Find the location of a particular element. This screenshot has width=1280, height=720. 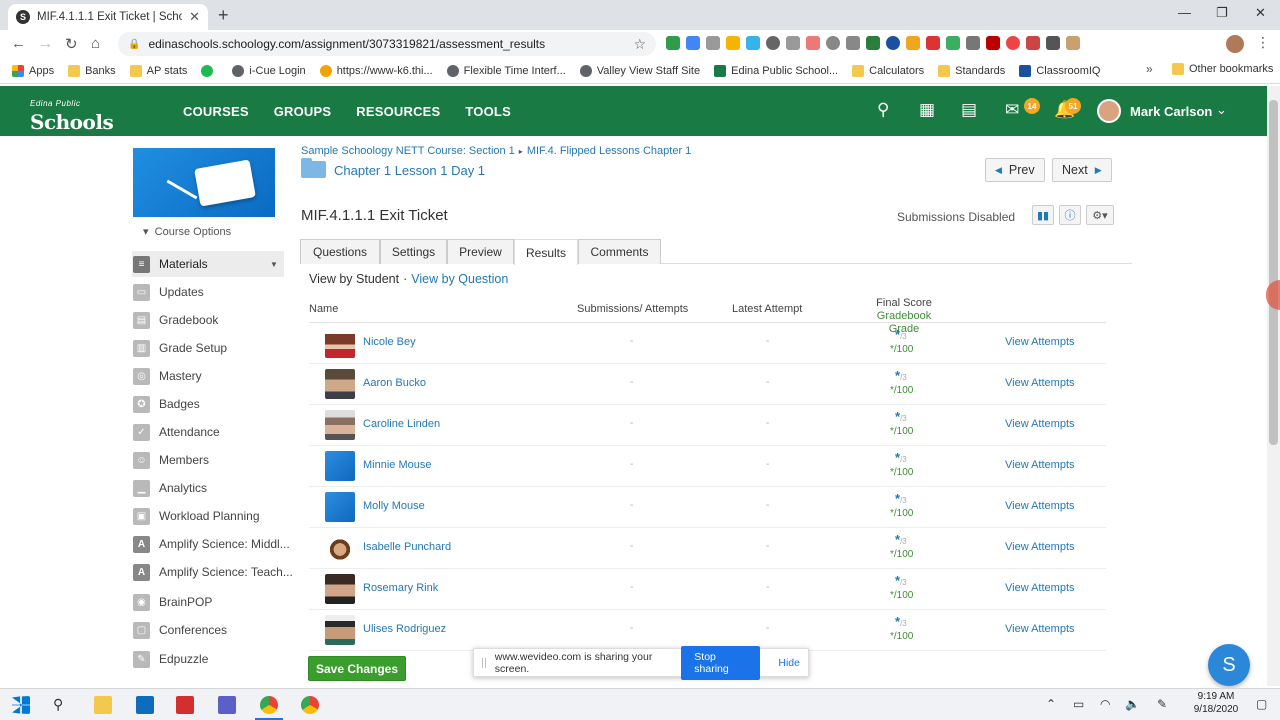

extension-9-icon is located at coordinates (833, 43).